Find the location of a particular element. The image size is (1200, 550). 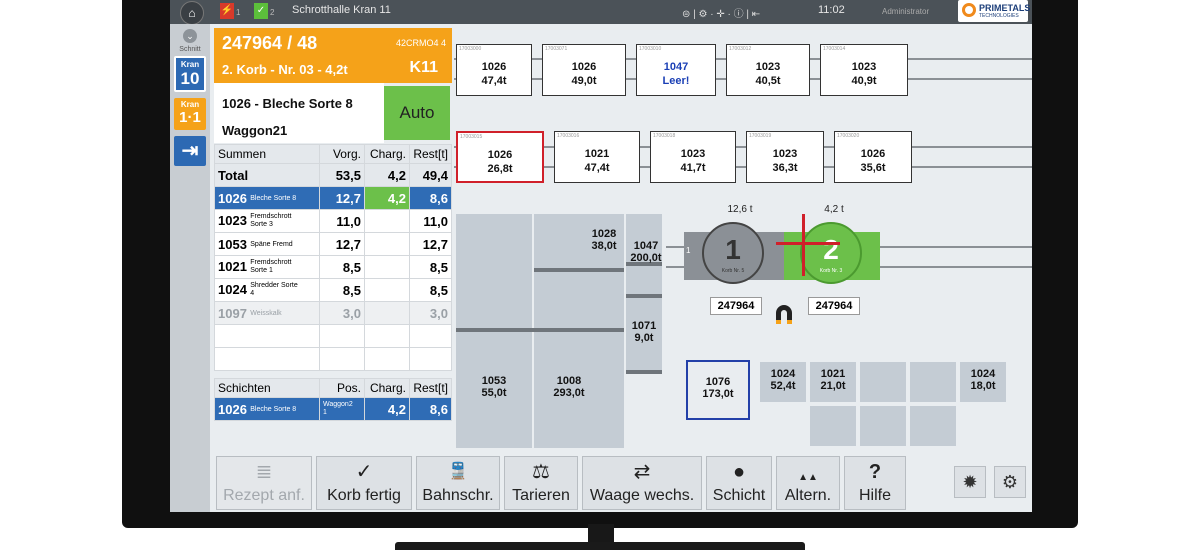

pile-1008: 1008 293,0t is located at coordinates (569, 387).